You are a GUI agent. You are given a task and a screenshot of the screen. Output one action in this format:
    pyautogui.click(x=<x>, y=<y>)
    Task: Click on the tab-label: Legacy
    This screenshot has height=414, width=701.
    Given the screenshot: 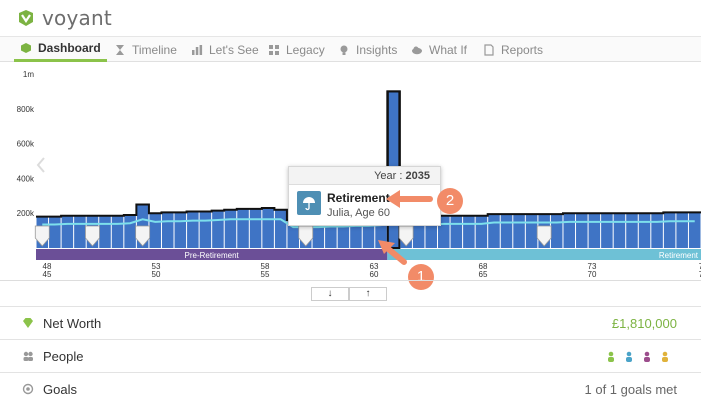 What is the action you would take?
    pyautogui.click(x=305, y=49)
    